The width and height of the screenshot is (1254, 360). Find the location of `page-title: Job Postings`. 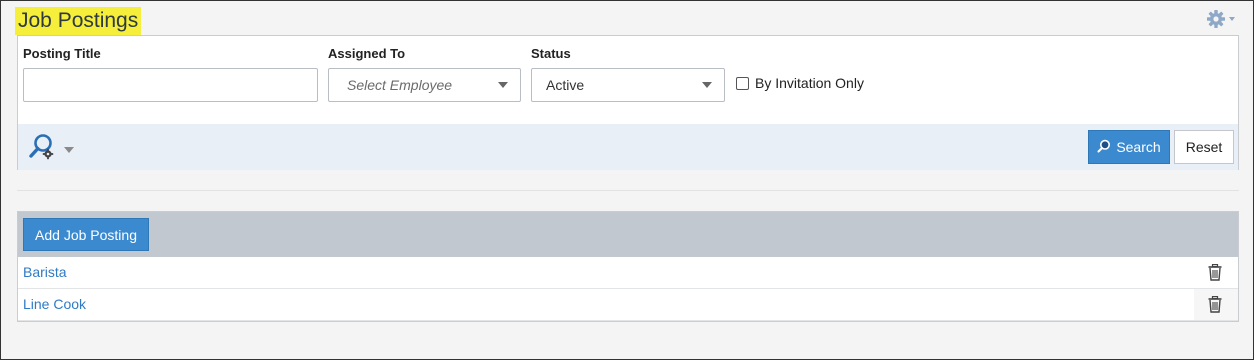

page-title: Job Postings is located at coordinates (78, 21).